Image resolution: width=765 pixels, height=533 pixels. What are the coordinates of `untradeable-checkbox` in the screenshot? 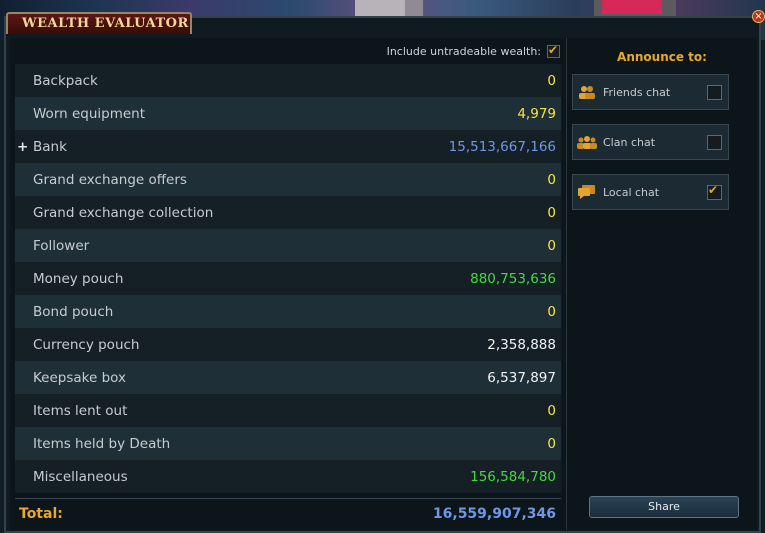 It's located at (553, 50).